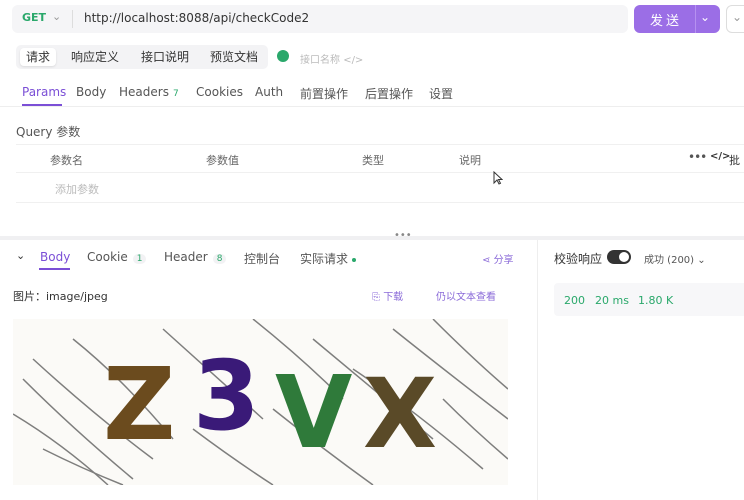  Describe the element at coordinates (175, 94) in the screenshot. I see `headers-count: 7` at that location.